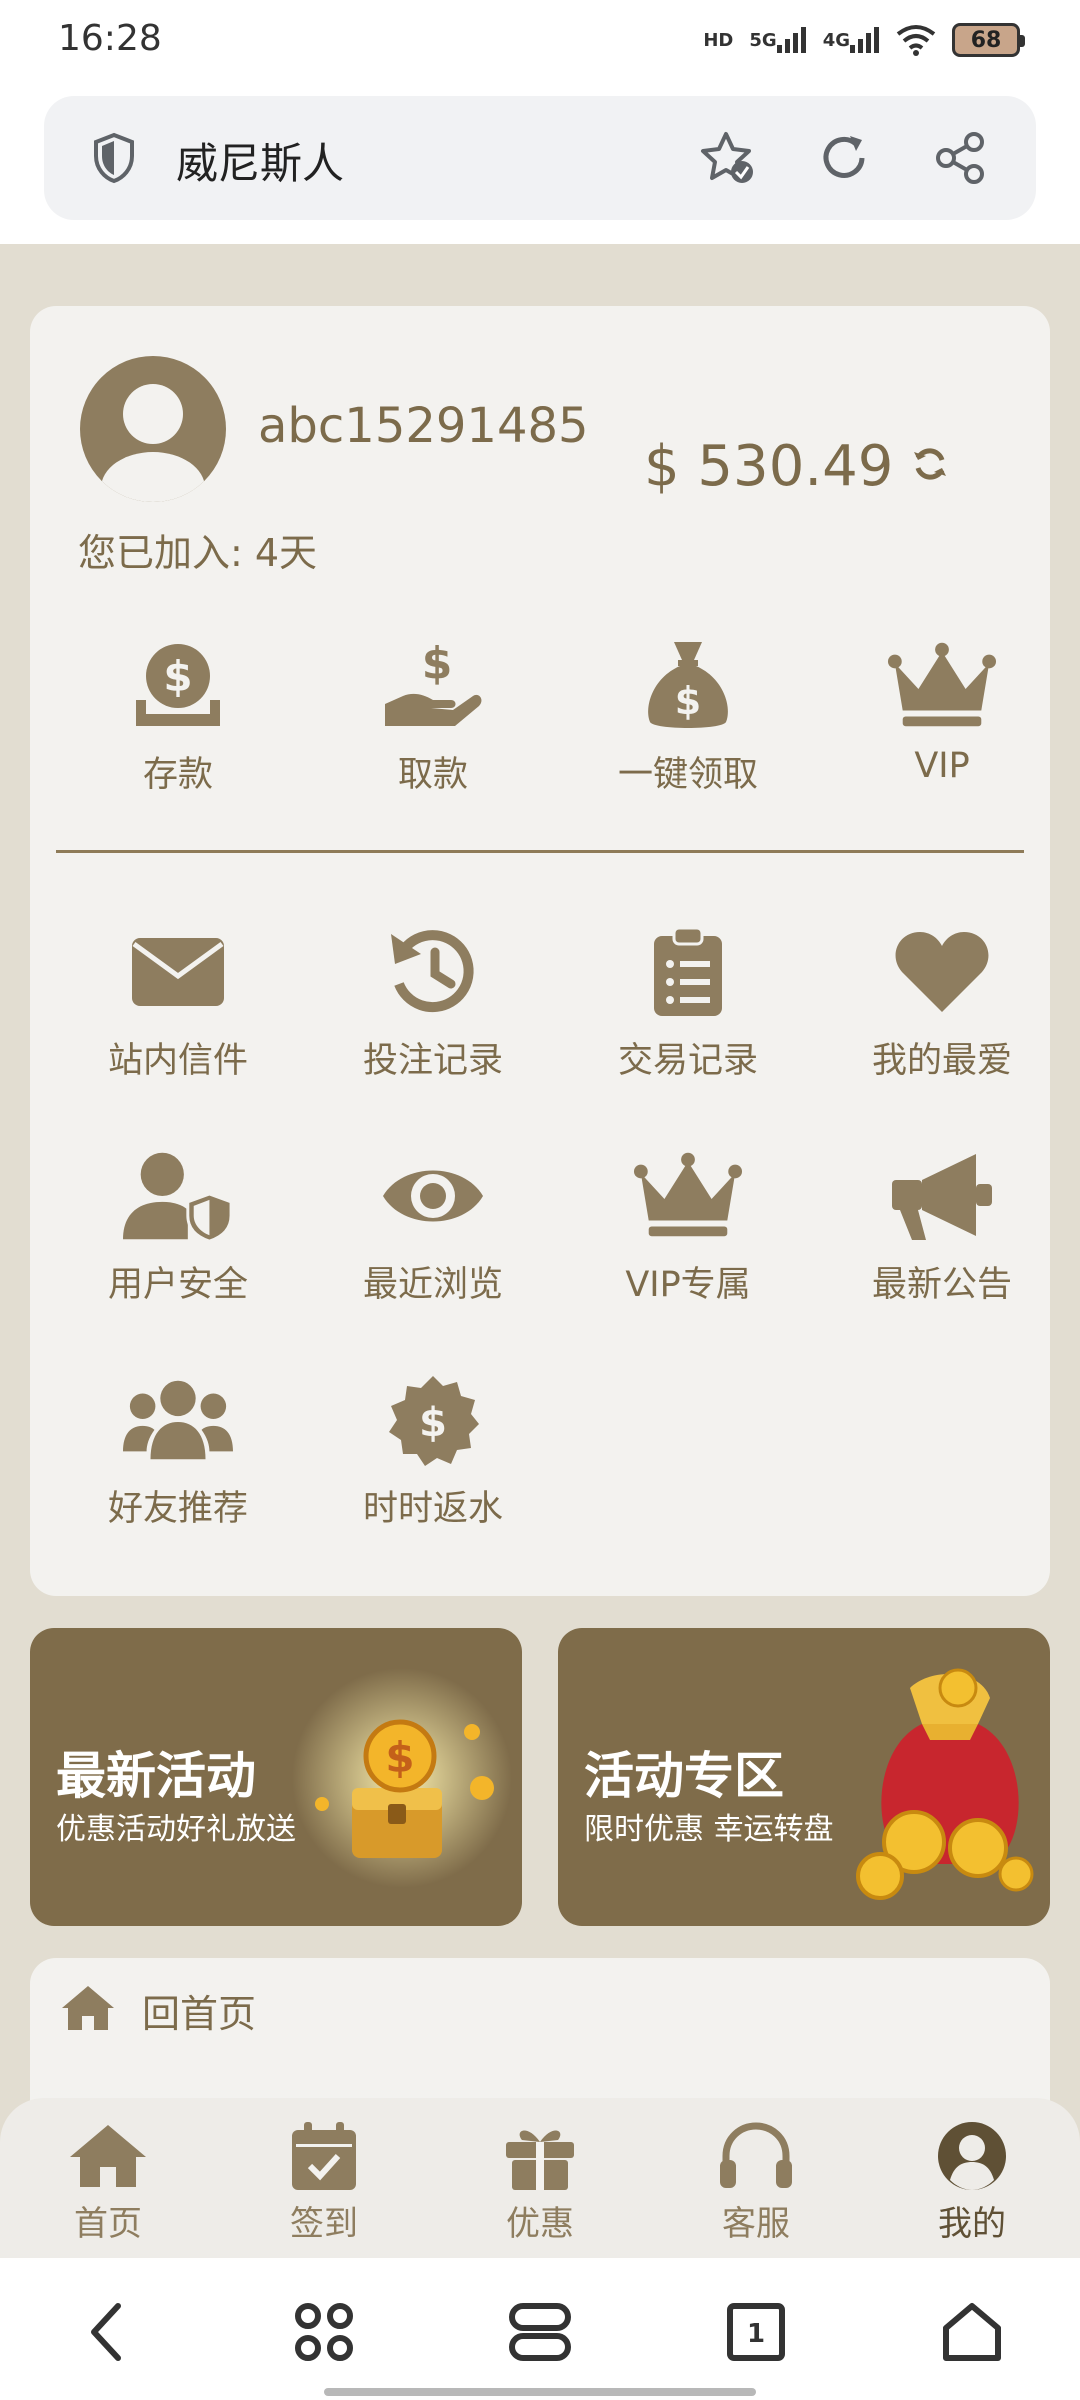  What do you see at coordinates (777, 40) in the screenshot?
I see `5g-signal-icon: 5G` at bounding box center [777, 40].